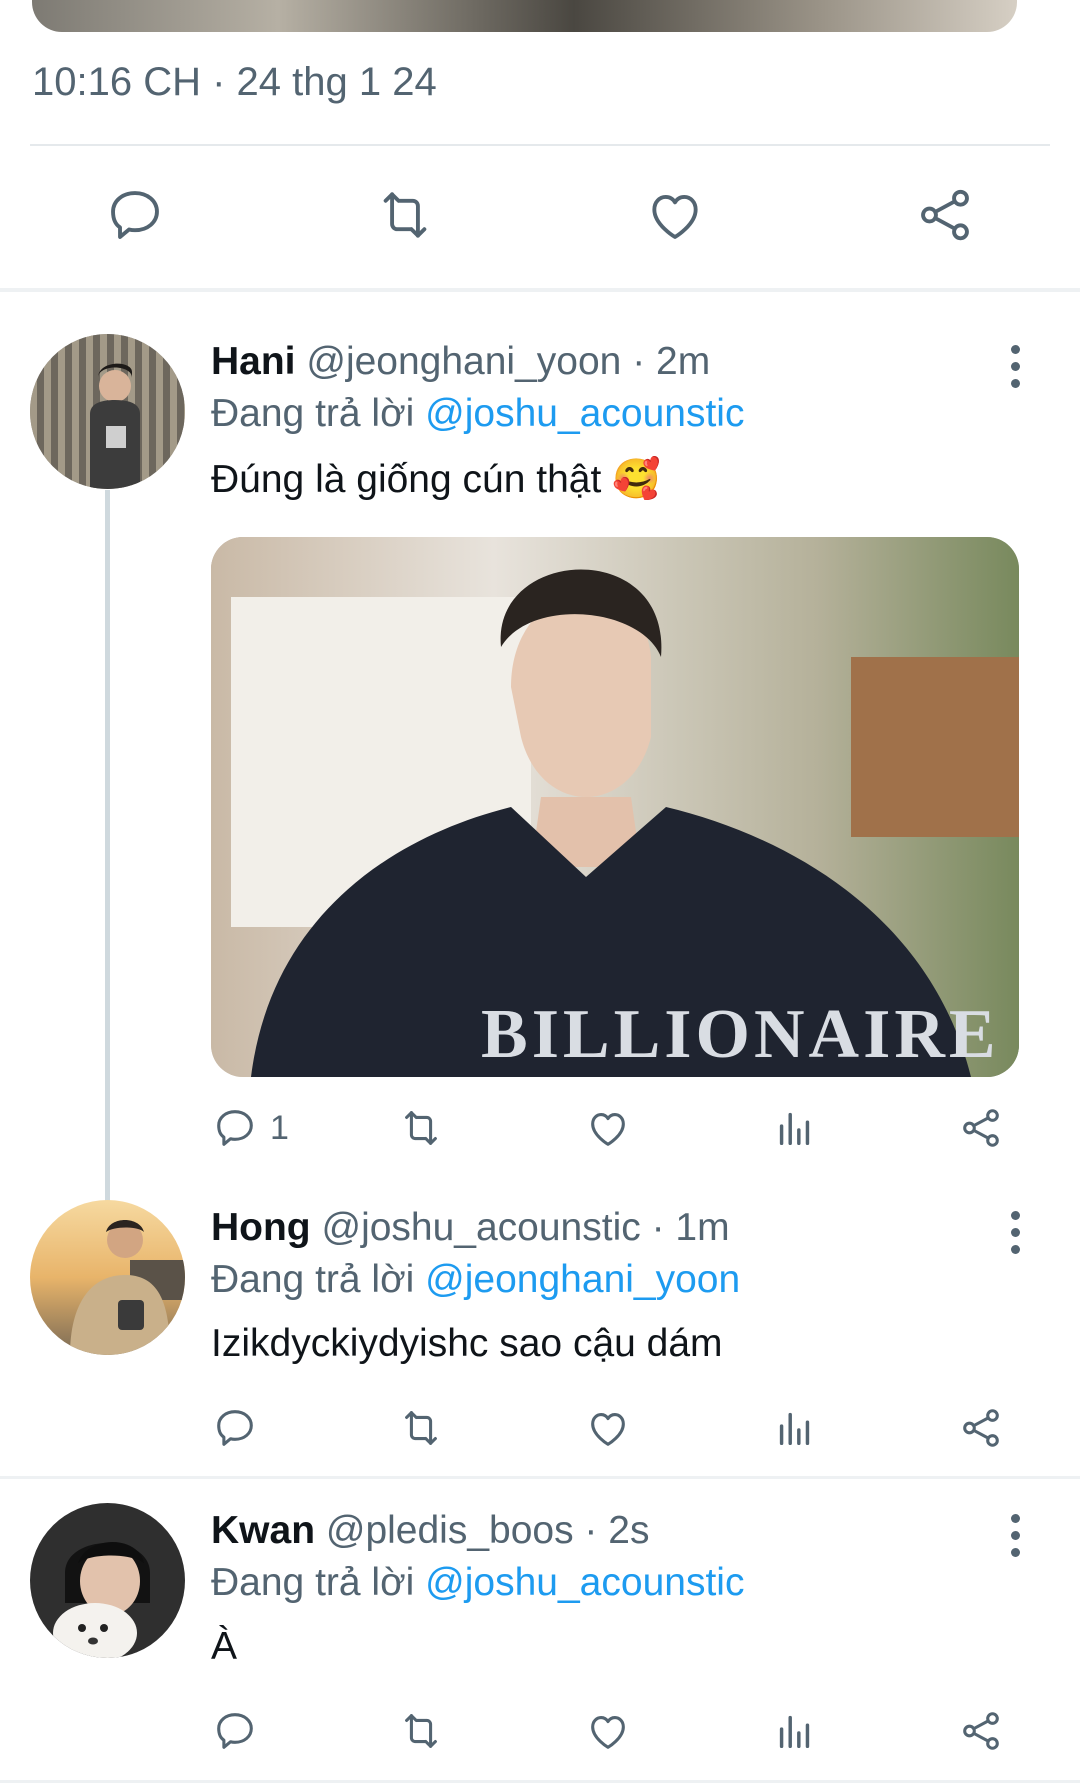 The width and height of the screenshot is (1080, 1790). I want to click on focused-tweet-actions, so click(540, 215).